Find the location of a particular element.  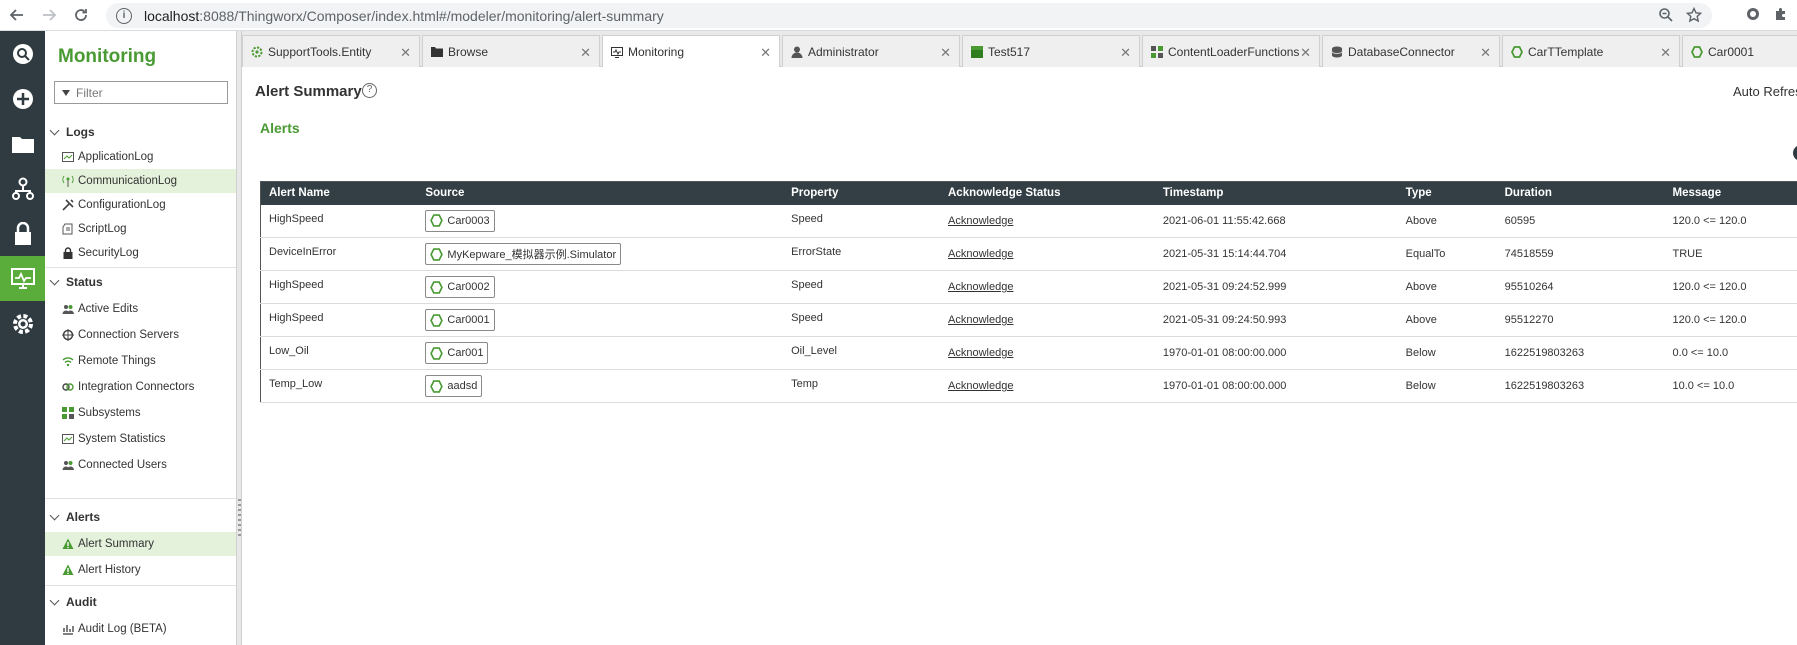

url-host: localhost is located at coordinates (172, 15).